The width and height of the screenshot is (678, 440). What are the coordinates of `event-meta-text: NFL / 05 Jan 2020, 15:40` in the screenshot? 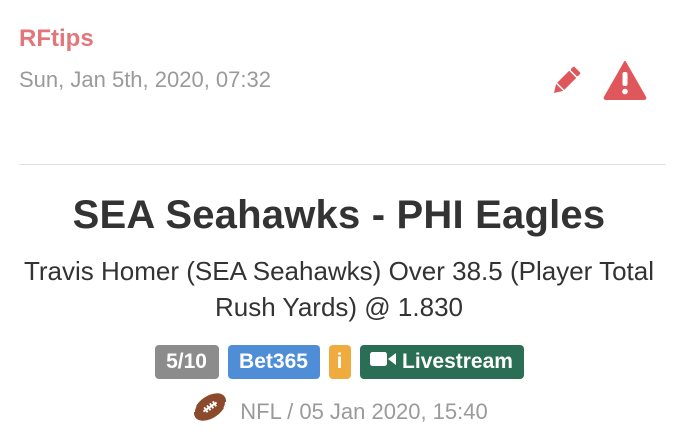 It's located at (364, 411).